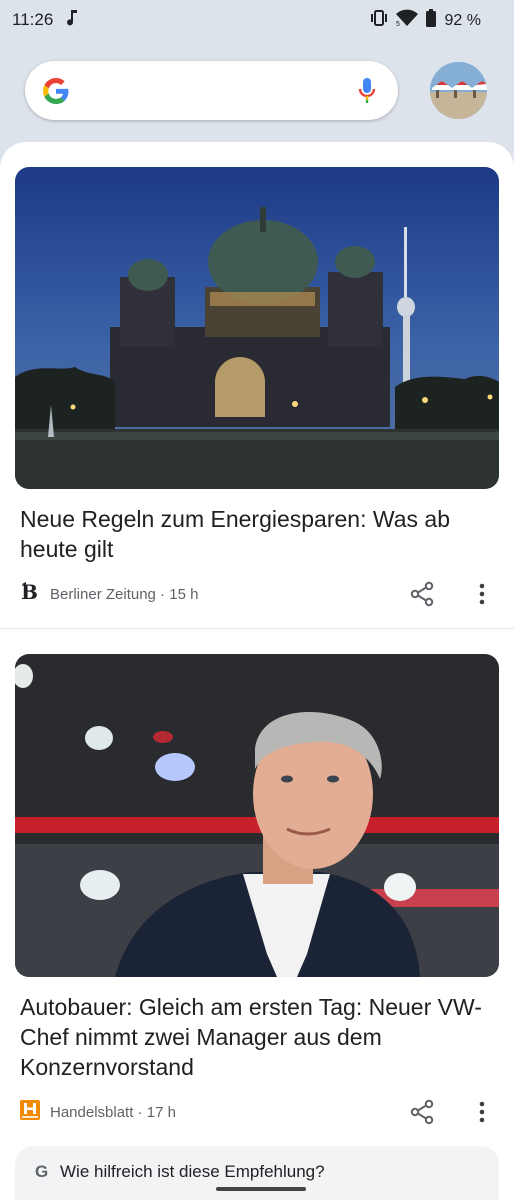 The image size is (514, 1200). I want to click on feedback-card: G Wie hilfreich ist diese Empfehlung?, so click(257, 1173).